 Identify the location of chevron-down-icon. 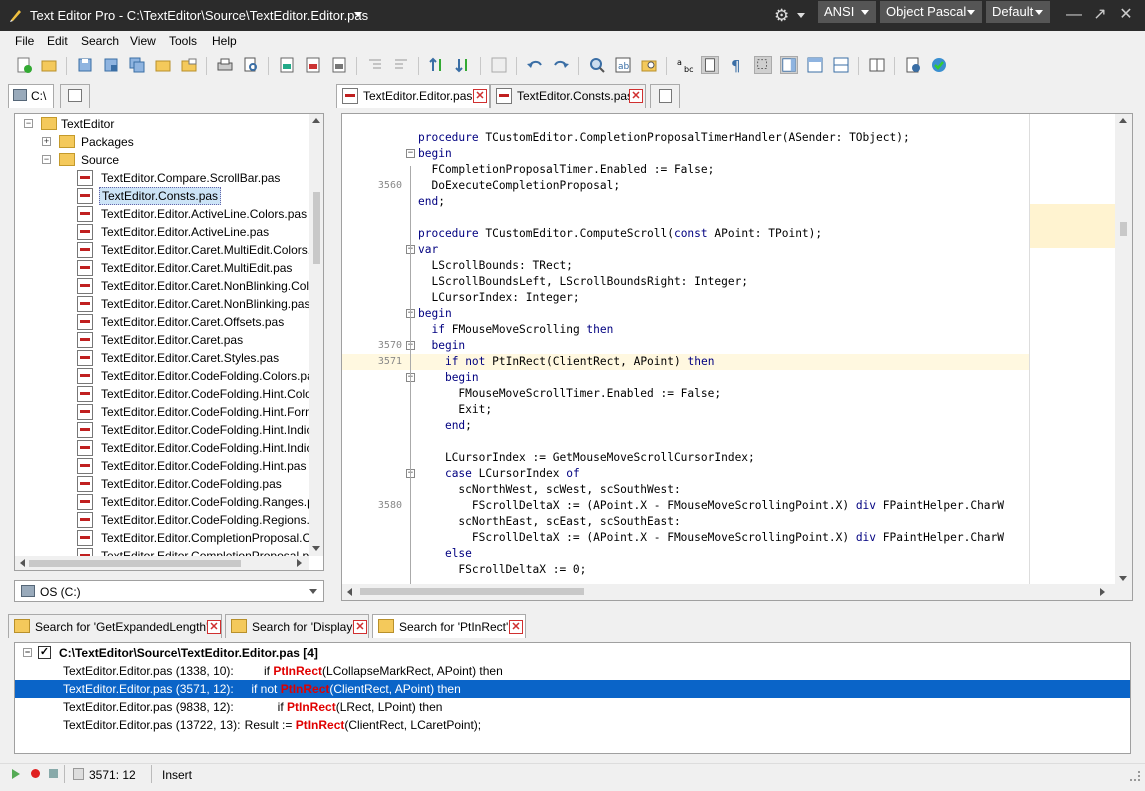
(801, 15).